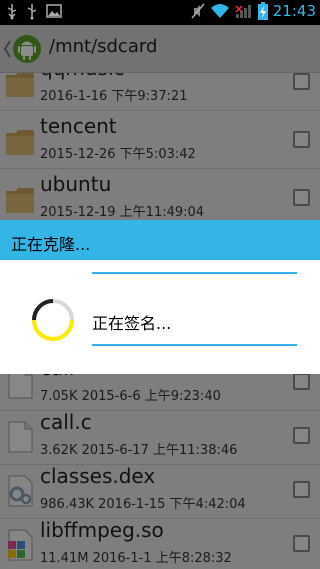  Describe the element at coordinates (160, 12) in the screenshot. I see `status-bar: 21:43` at that location.